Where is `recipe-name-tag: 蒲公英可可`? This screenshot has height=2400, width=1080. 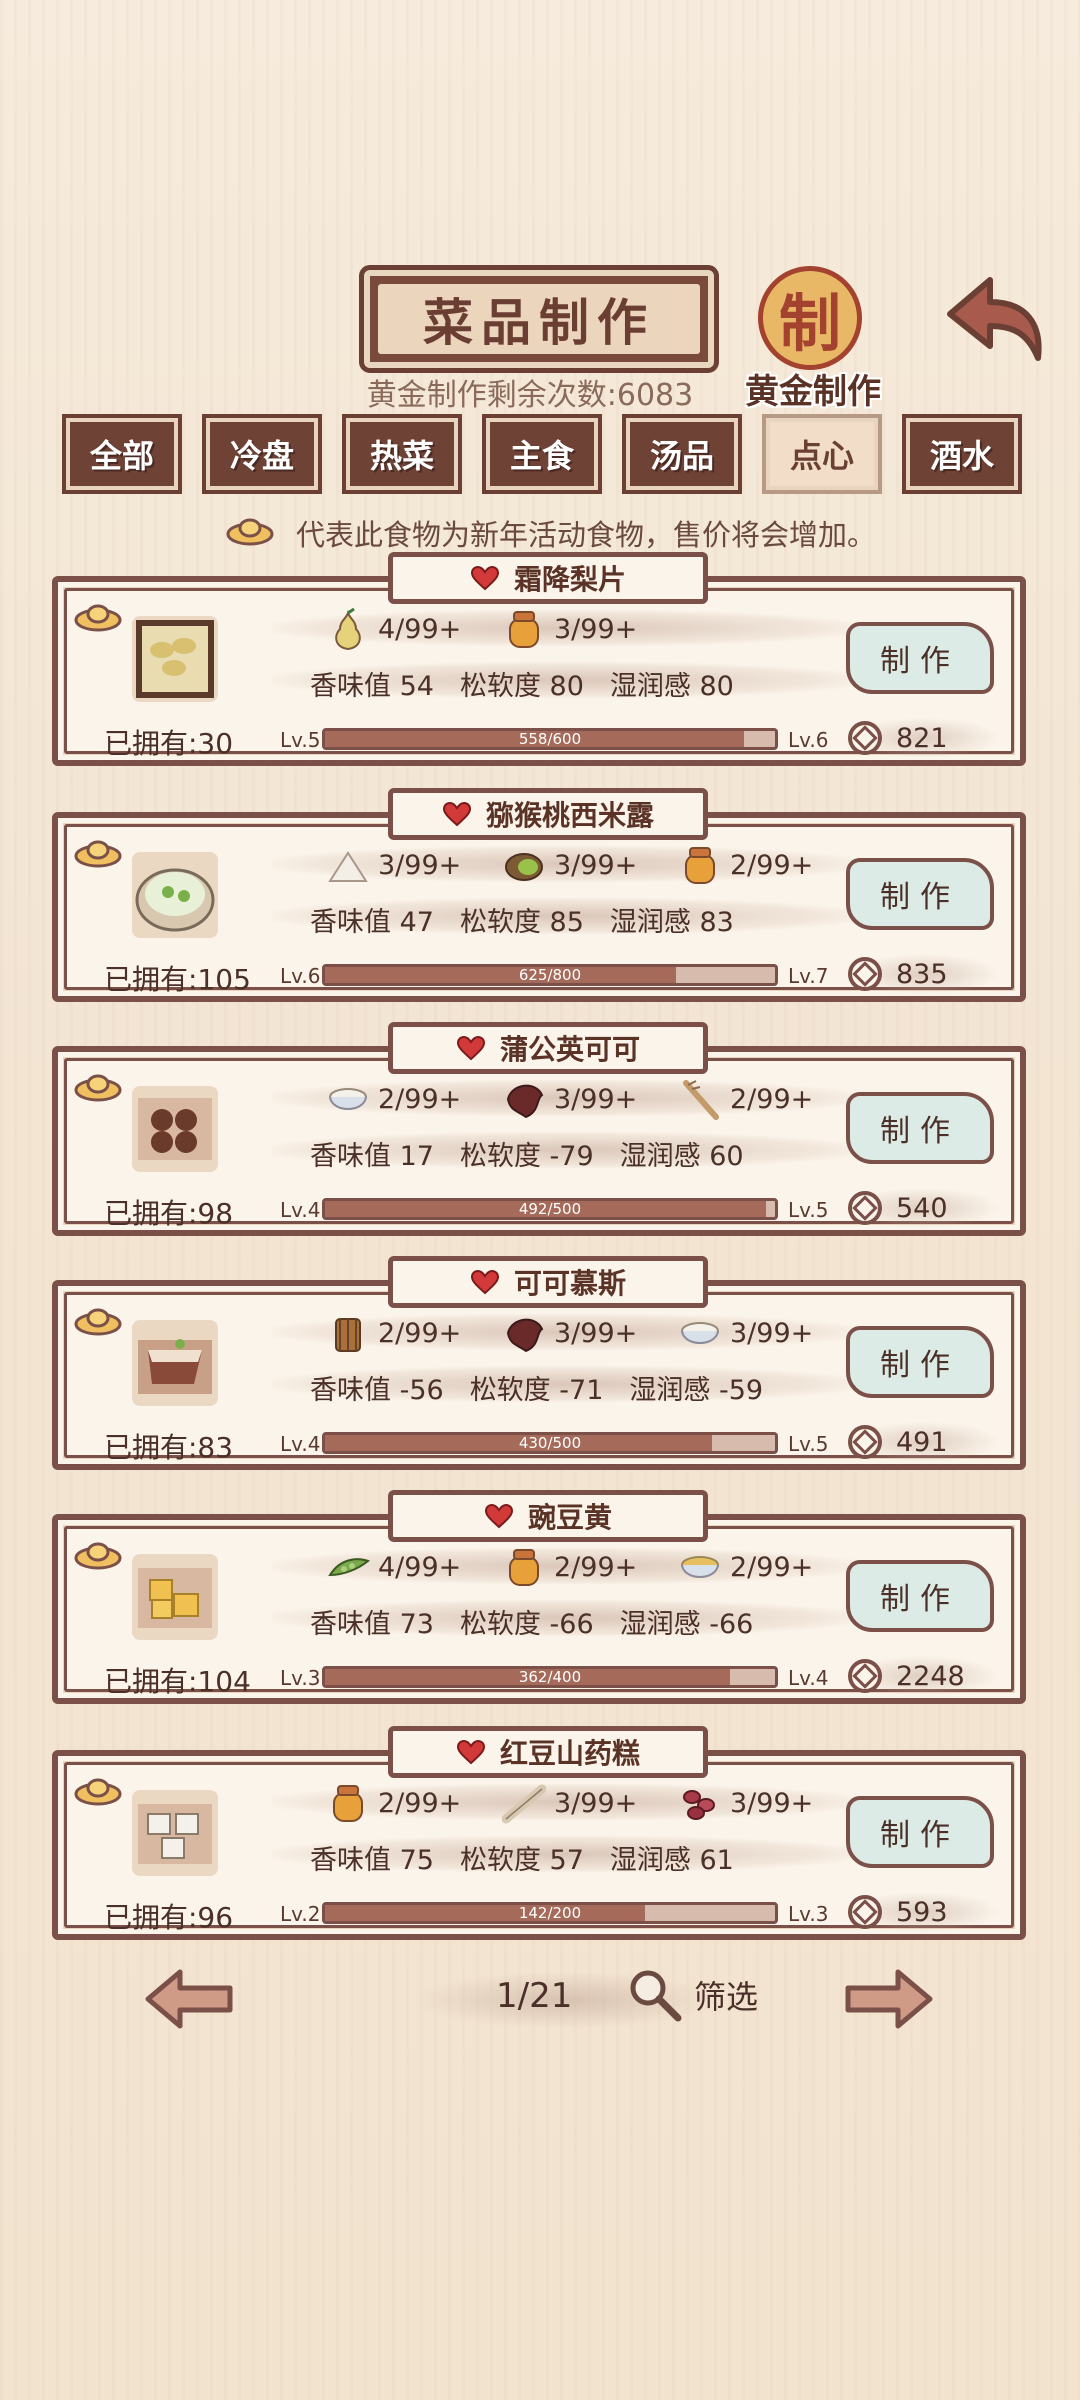 recipe-name-tag: 蒲公英可可 is located at coordinates (548, 1048).